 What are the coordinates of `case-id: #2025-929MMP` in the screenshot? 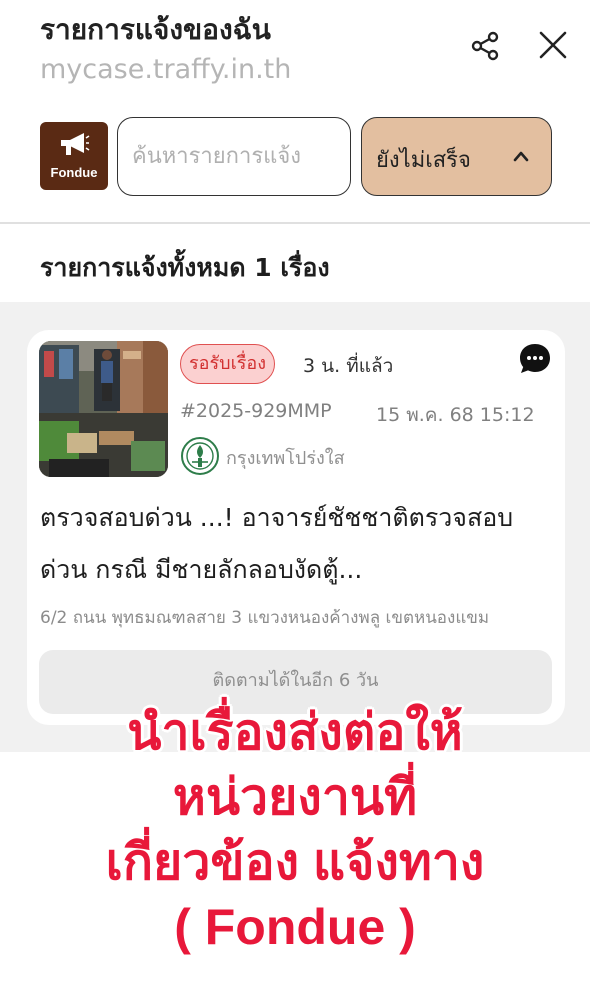 It's located at (256, 411).